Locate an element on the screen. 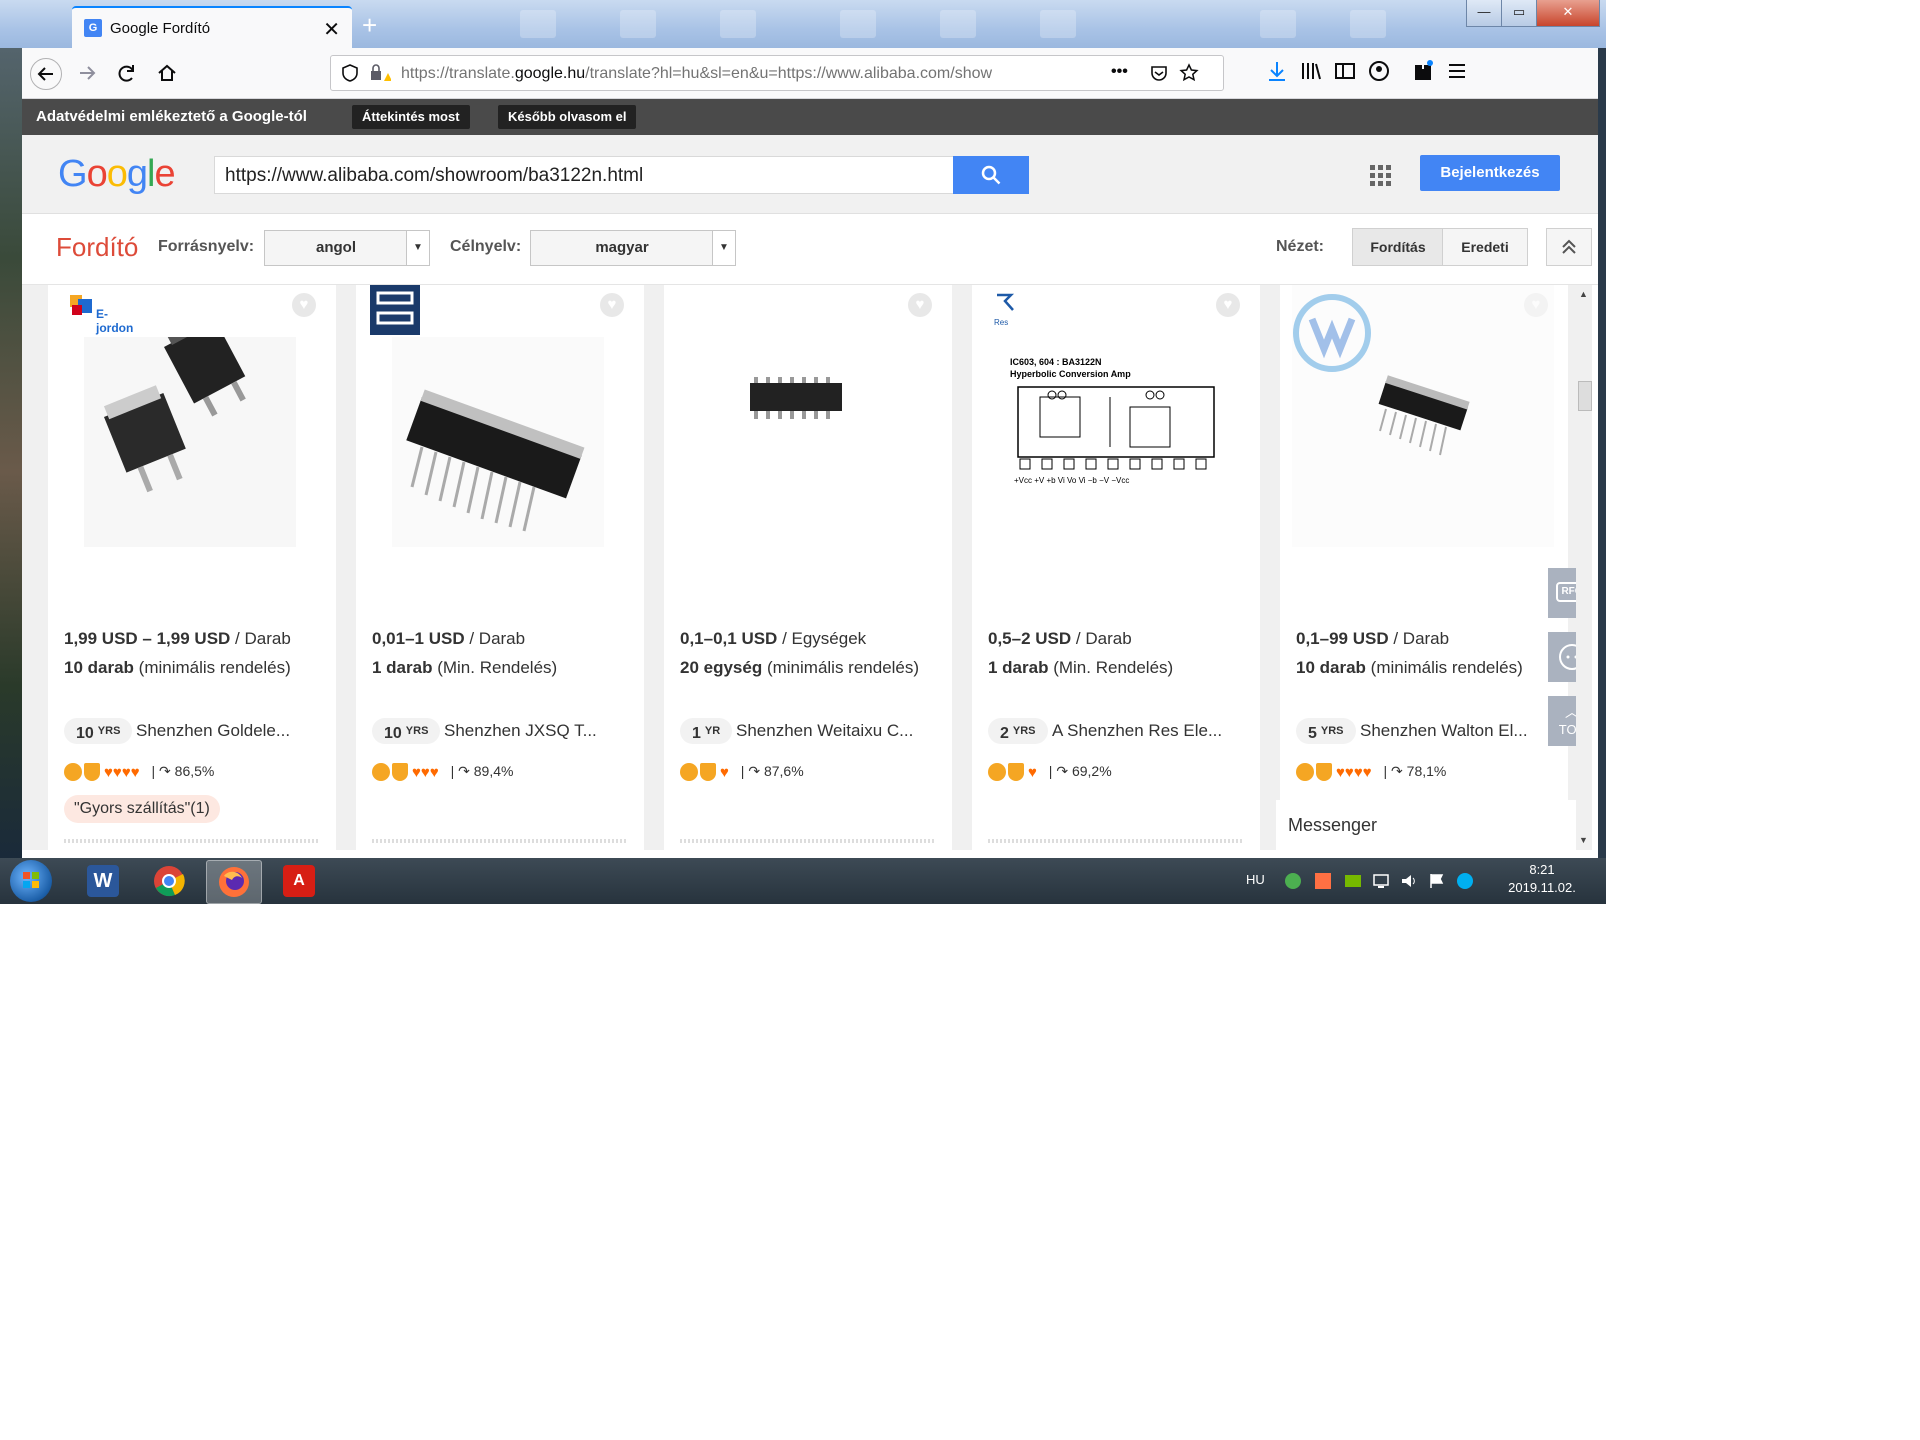 The width and height of the screenshot is (1920, 1440). bookmark-star-icon is located at coordinates (1189, 75).